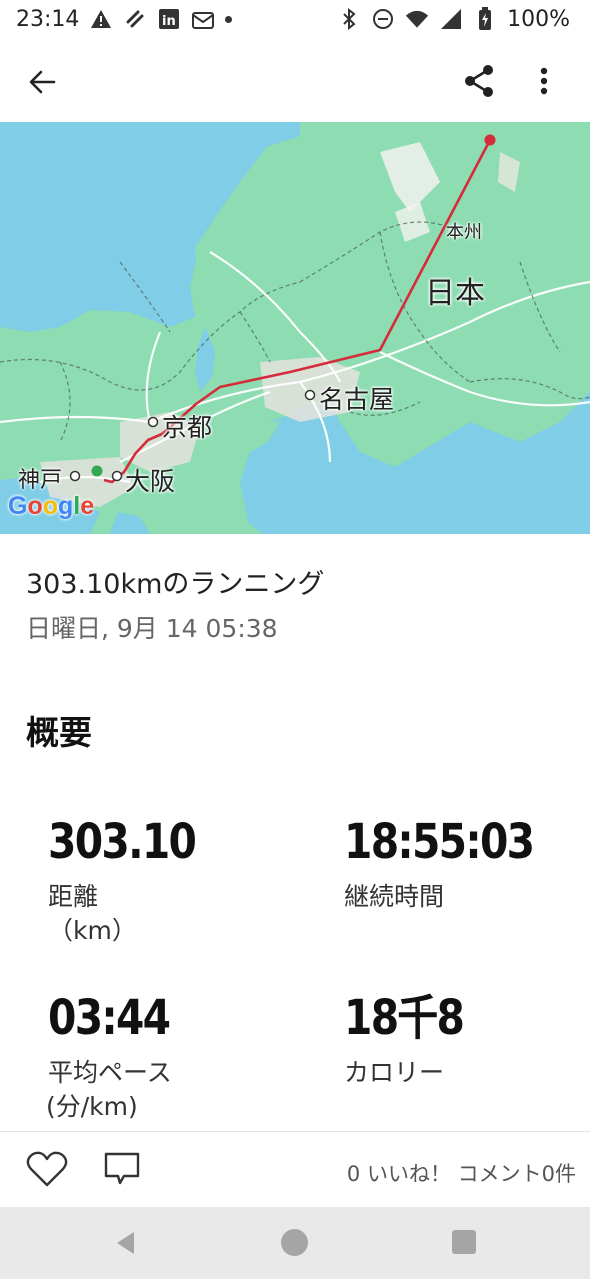 The width and height of the screenshot is (590, 1279). I want to click on more-options-button, so click(544, 81).